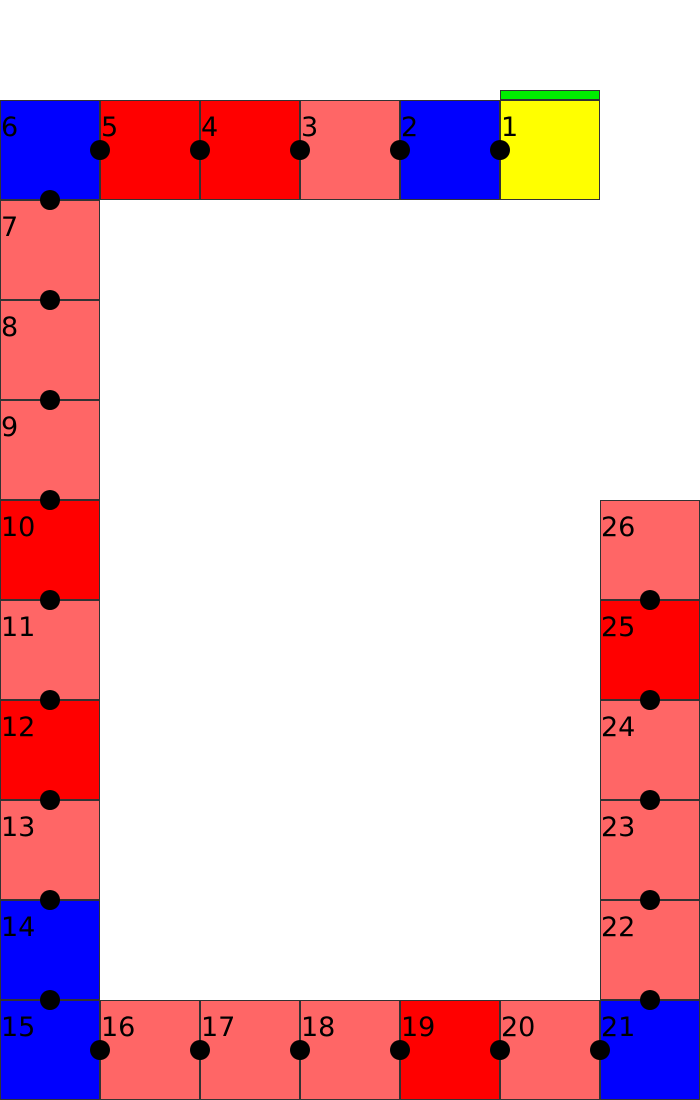  What do you see at coordinates (250, 1050) in the screenshot?
I see `board-cell-17: 17` at bounding box center [250, 1050].